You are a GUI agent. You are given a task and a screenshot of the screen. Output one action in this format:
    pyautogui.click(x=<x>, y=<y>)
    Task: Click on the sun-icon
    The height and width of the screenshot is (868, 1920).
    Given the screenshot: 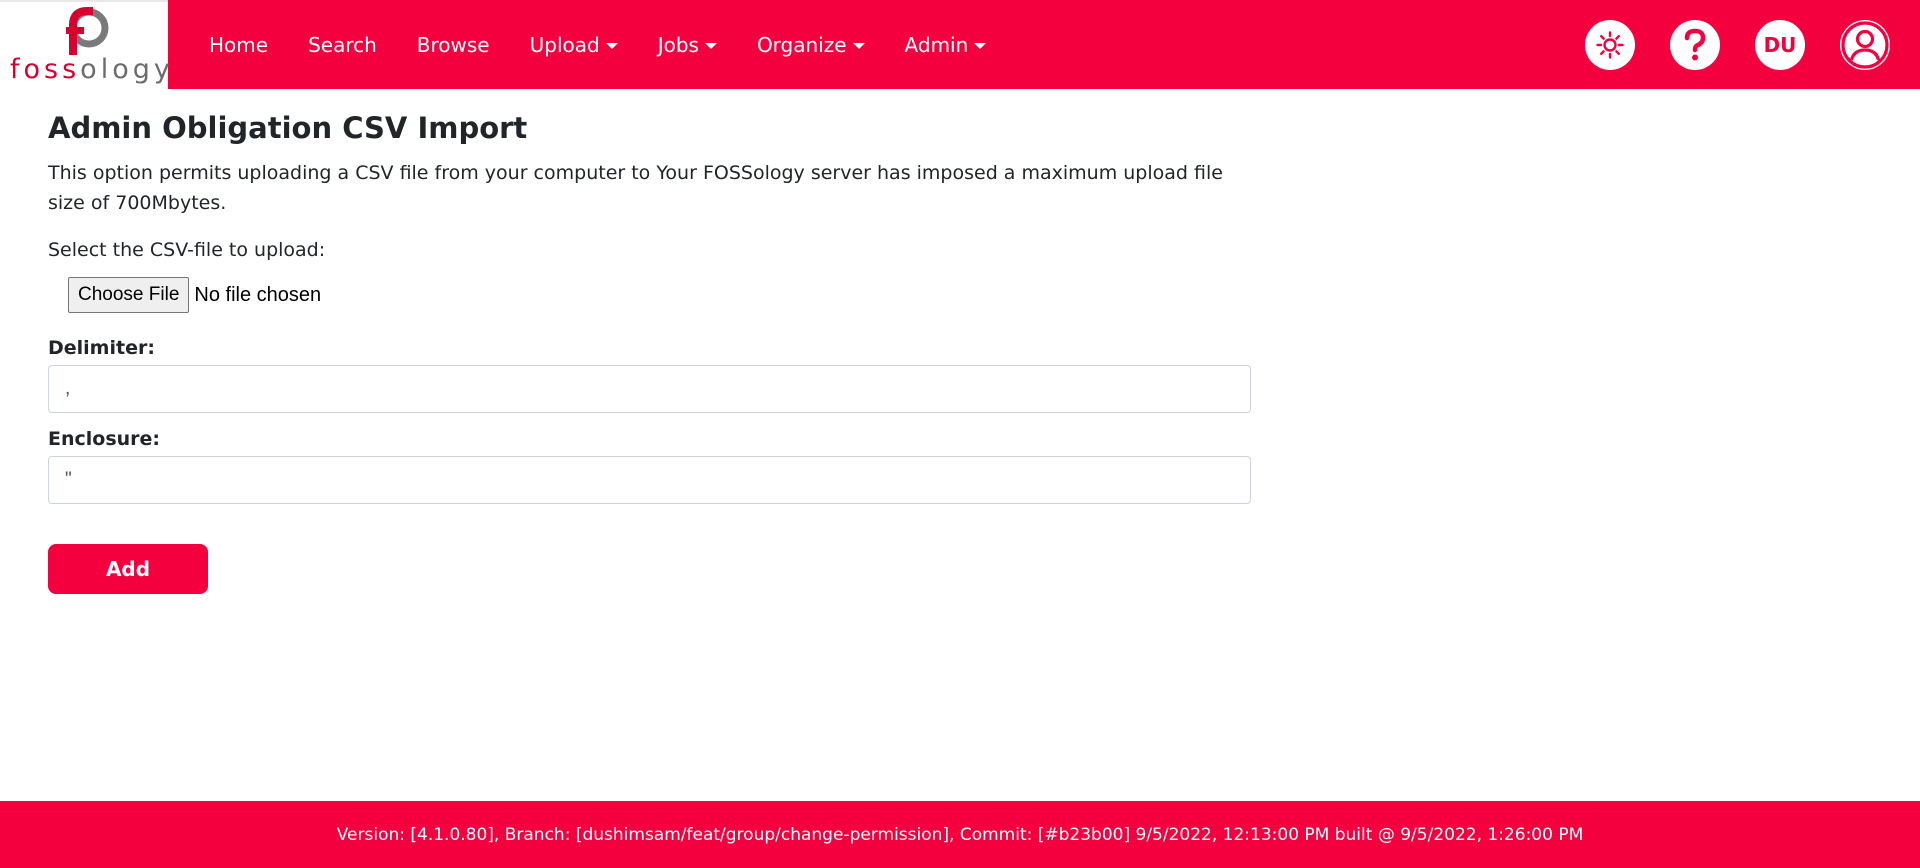 What is the action you would take?
    pyautogui.click(x=1610, y=44)
    